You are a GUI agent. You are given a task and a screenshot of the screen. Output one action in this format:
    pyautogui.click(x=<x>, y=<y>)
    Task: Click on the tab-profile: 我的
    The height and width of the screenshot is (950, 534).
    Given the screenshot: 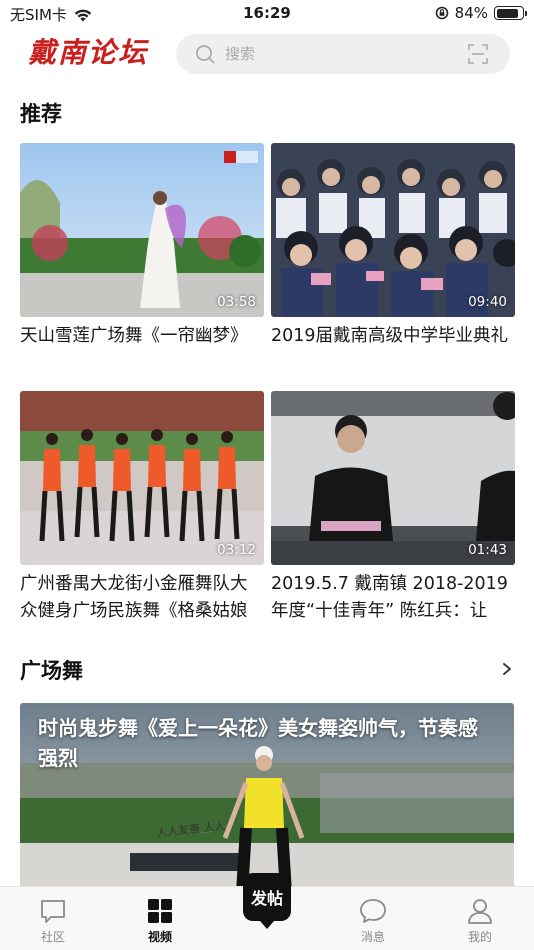 What is the action you would take?
    pyautogui.click(x=480, y=921)
    